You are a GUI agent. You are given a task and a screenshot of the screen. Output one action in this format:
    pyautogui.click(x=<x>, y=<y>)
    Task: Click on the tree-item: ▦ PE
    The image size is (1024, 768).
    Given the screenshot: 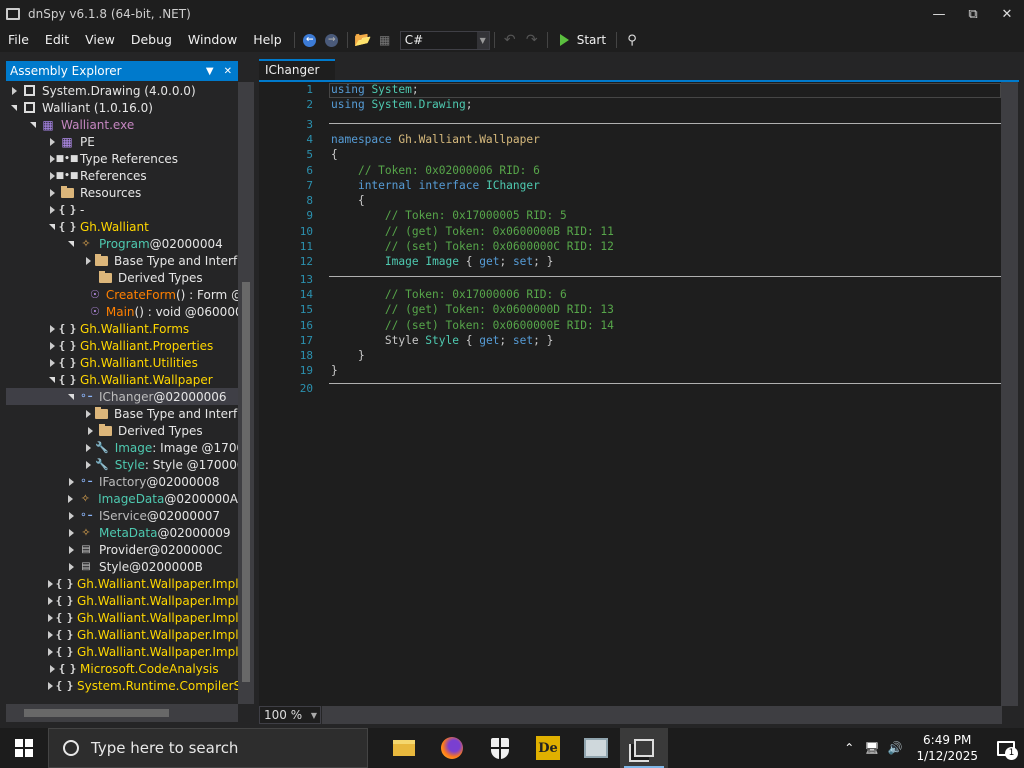 What is the action you would take?
    pyautogui.click(x=122, y=141)
    